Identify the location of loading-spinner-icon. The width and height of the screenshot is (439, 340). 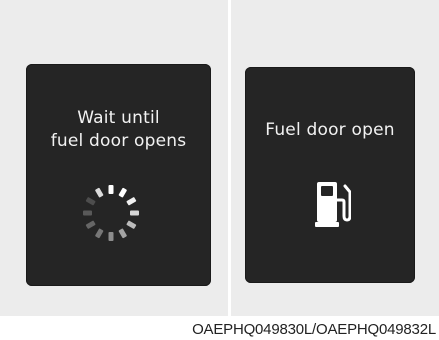
(111, 213).